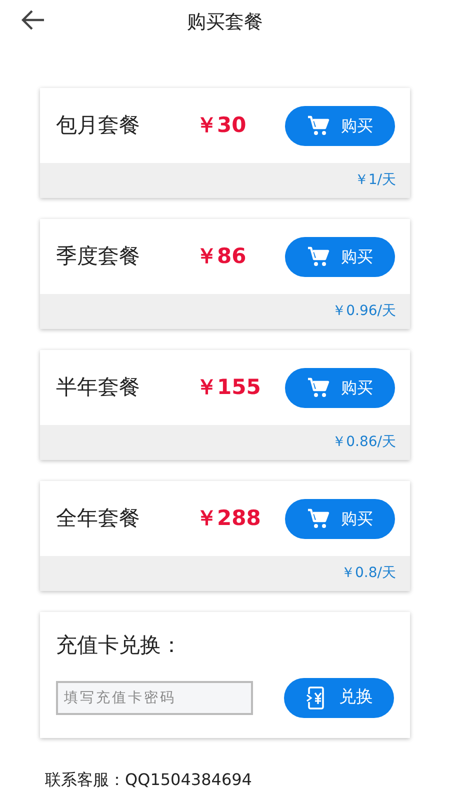 This screenshot has height=800, width=450. Describe the element at coordinates (98, 125) in the screenshot. I see `plan-name: 包月套餐` at that location.